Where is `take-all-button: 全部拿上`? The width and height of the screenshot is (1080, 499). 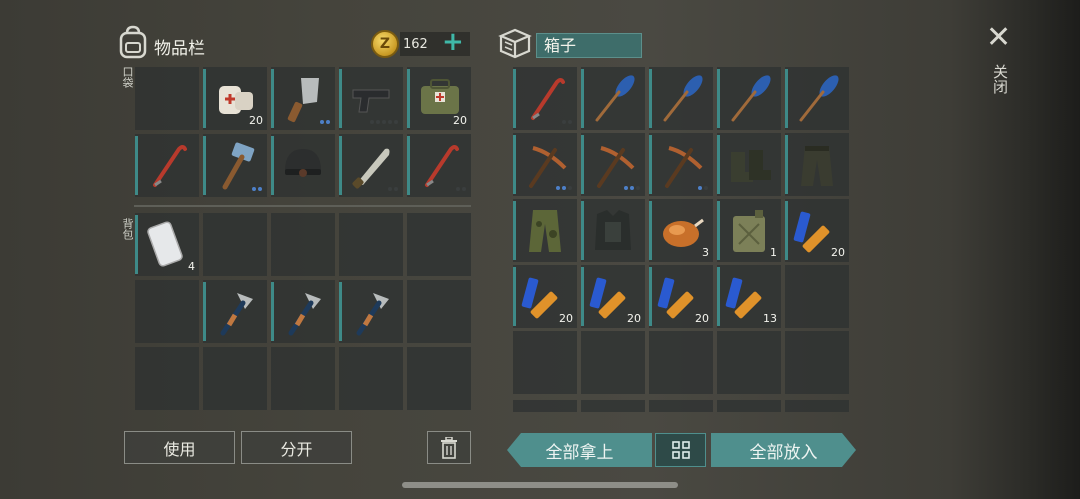
take-all-button: 全部拿上 is located at coordinates (579, 450).